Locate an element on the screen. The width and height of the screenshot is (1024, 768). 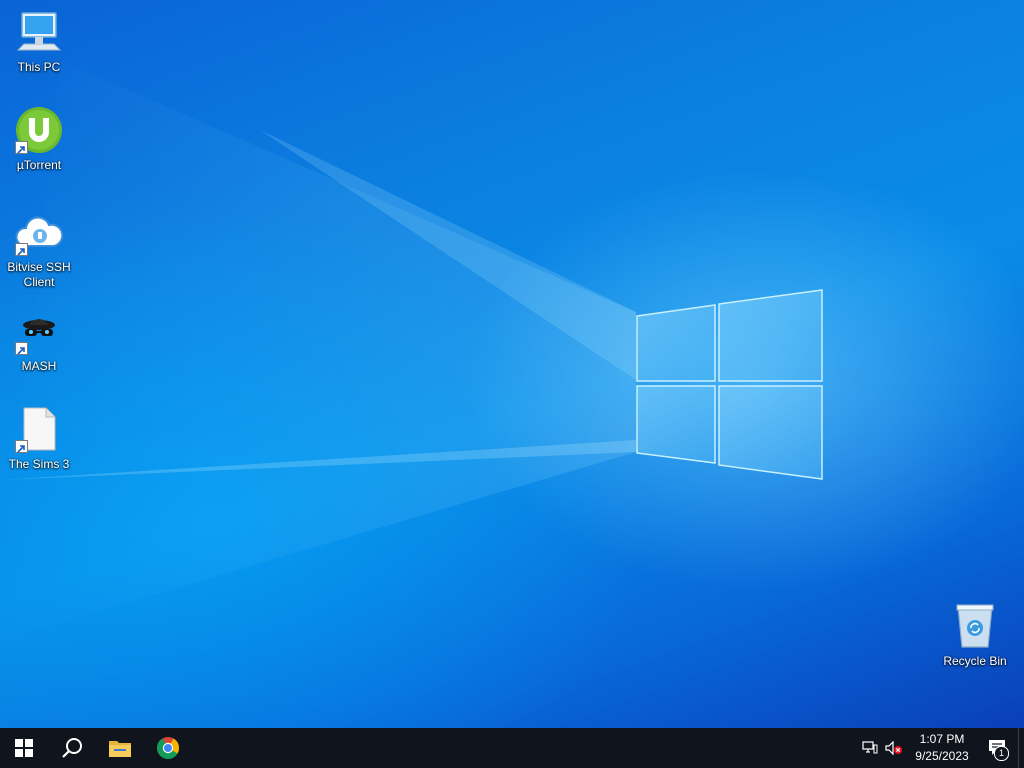
folder-icon is located at coordinates (120, 749).